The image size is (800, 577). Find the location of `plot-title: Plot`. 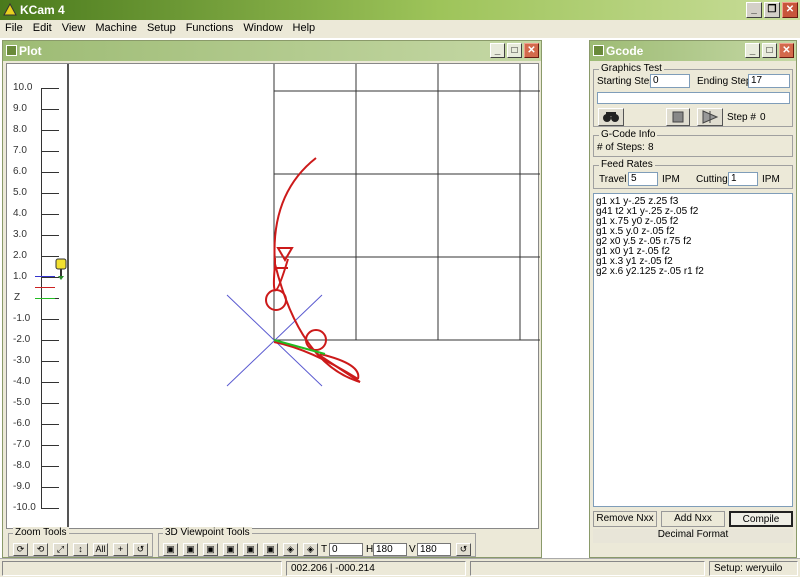

plot-title: Plot is located at coordinates (30, 51).